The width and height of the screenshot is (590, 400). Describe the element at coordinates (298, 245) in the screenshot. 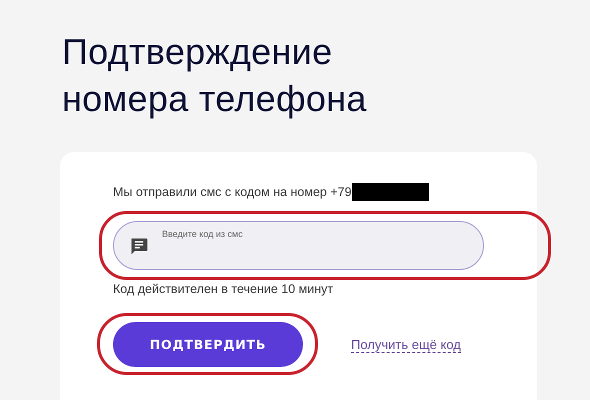

I see `sms-code-field: Введите код из смс` at that location.